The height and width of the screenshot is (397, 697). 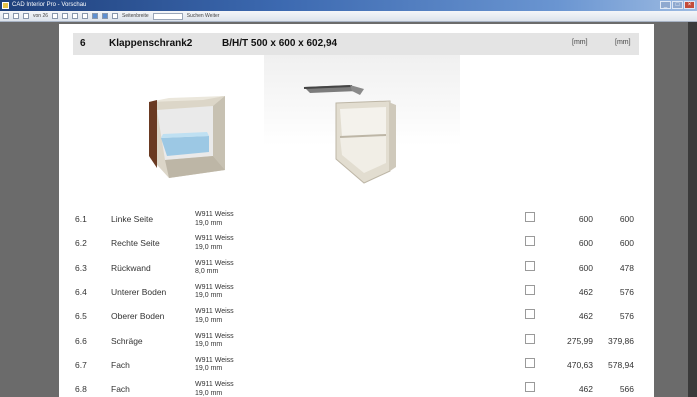 I want to click on maximize-button: □, so click(x=677, y=5).